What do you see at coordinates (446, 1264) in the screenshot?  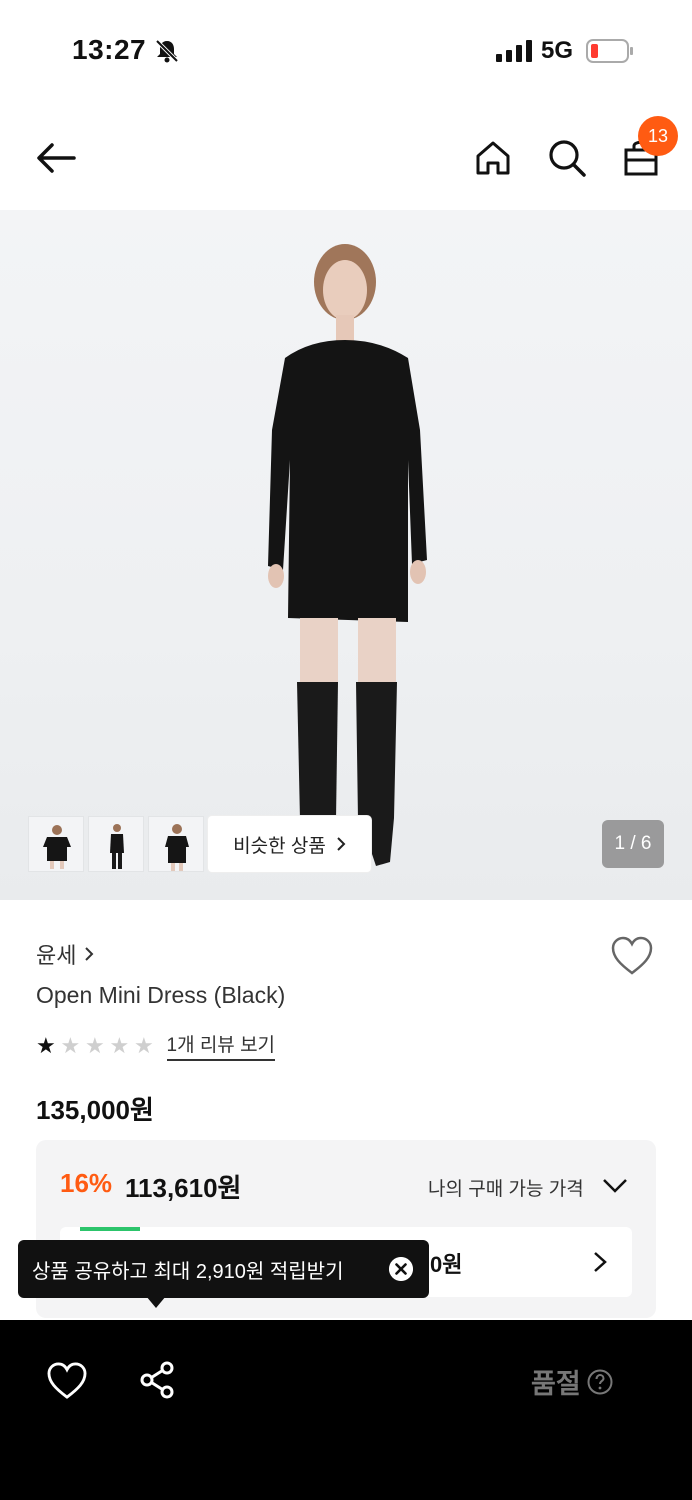 I see `benefit-amount: 0원` at bounding box center [446, 1264].